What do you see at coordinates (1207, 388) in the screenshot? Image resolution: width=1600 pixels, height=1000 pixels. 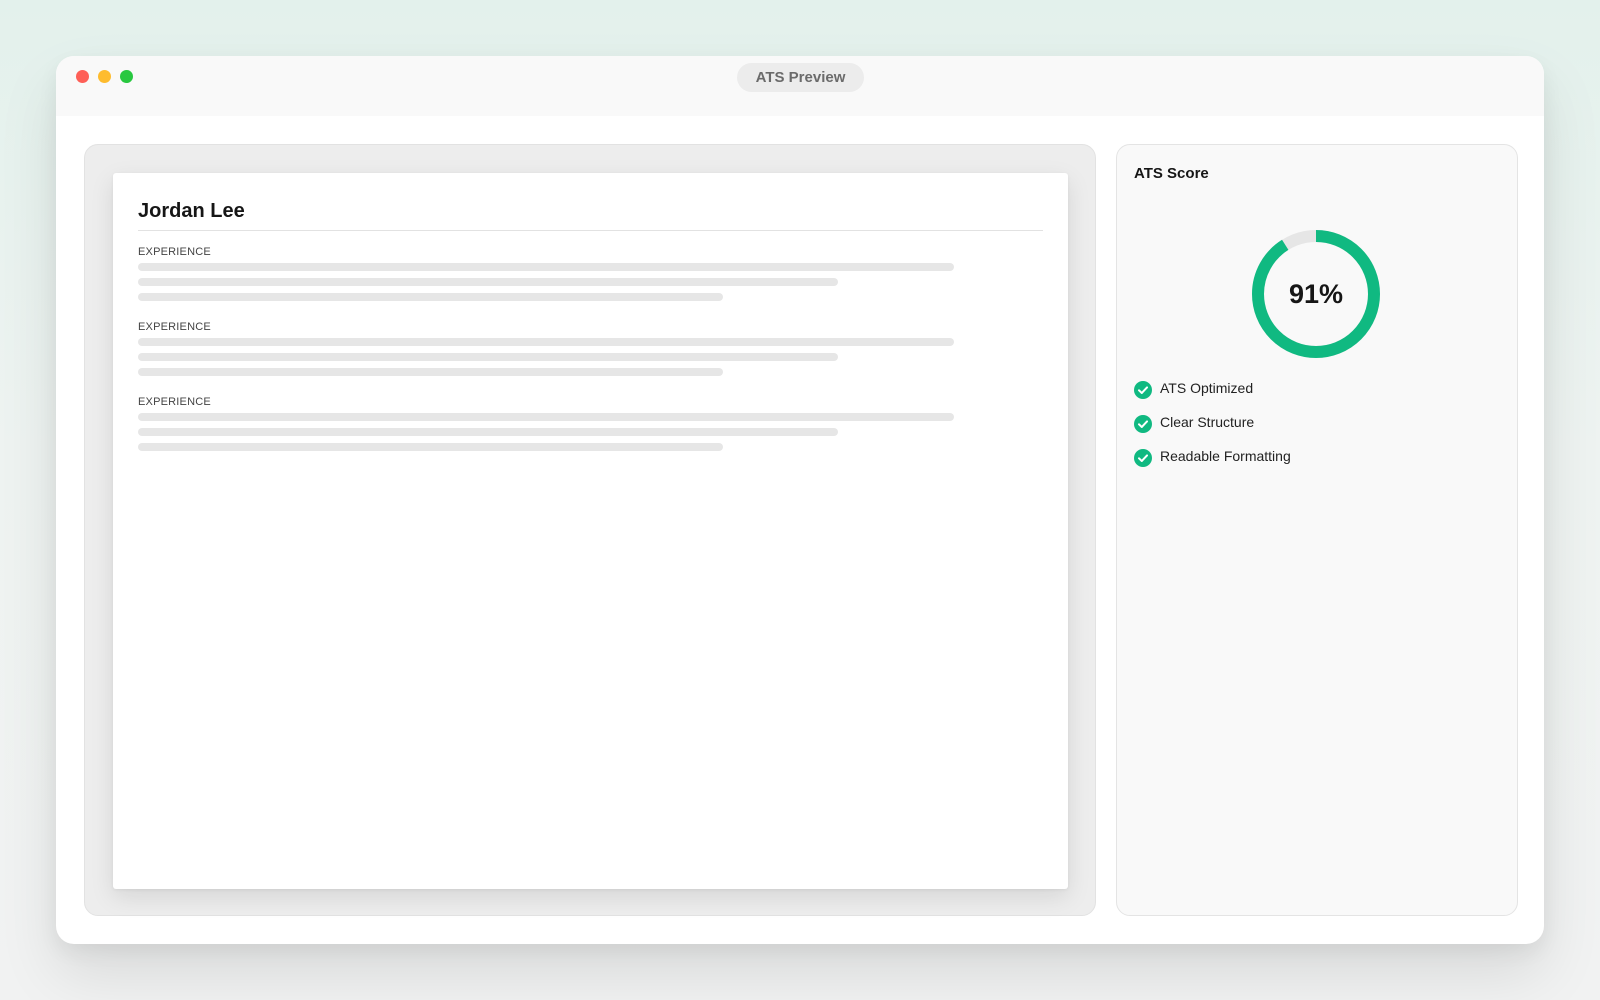 I see `check-label: ATS Optimized` at bounding box center [1207, 388].